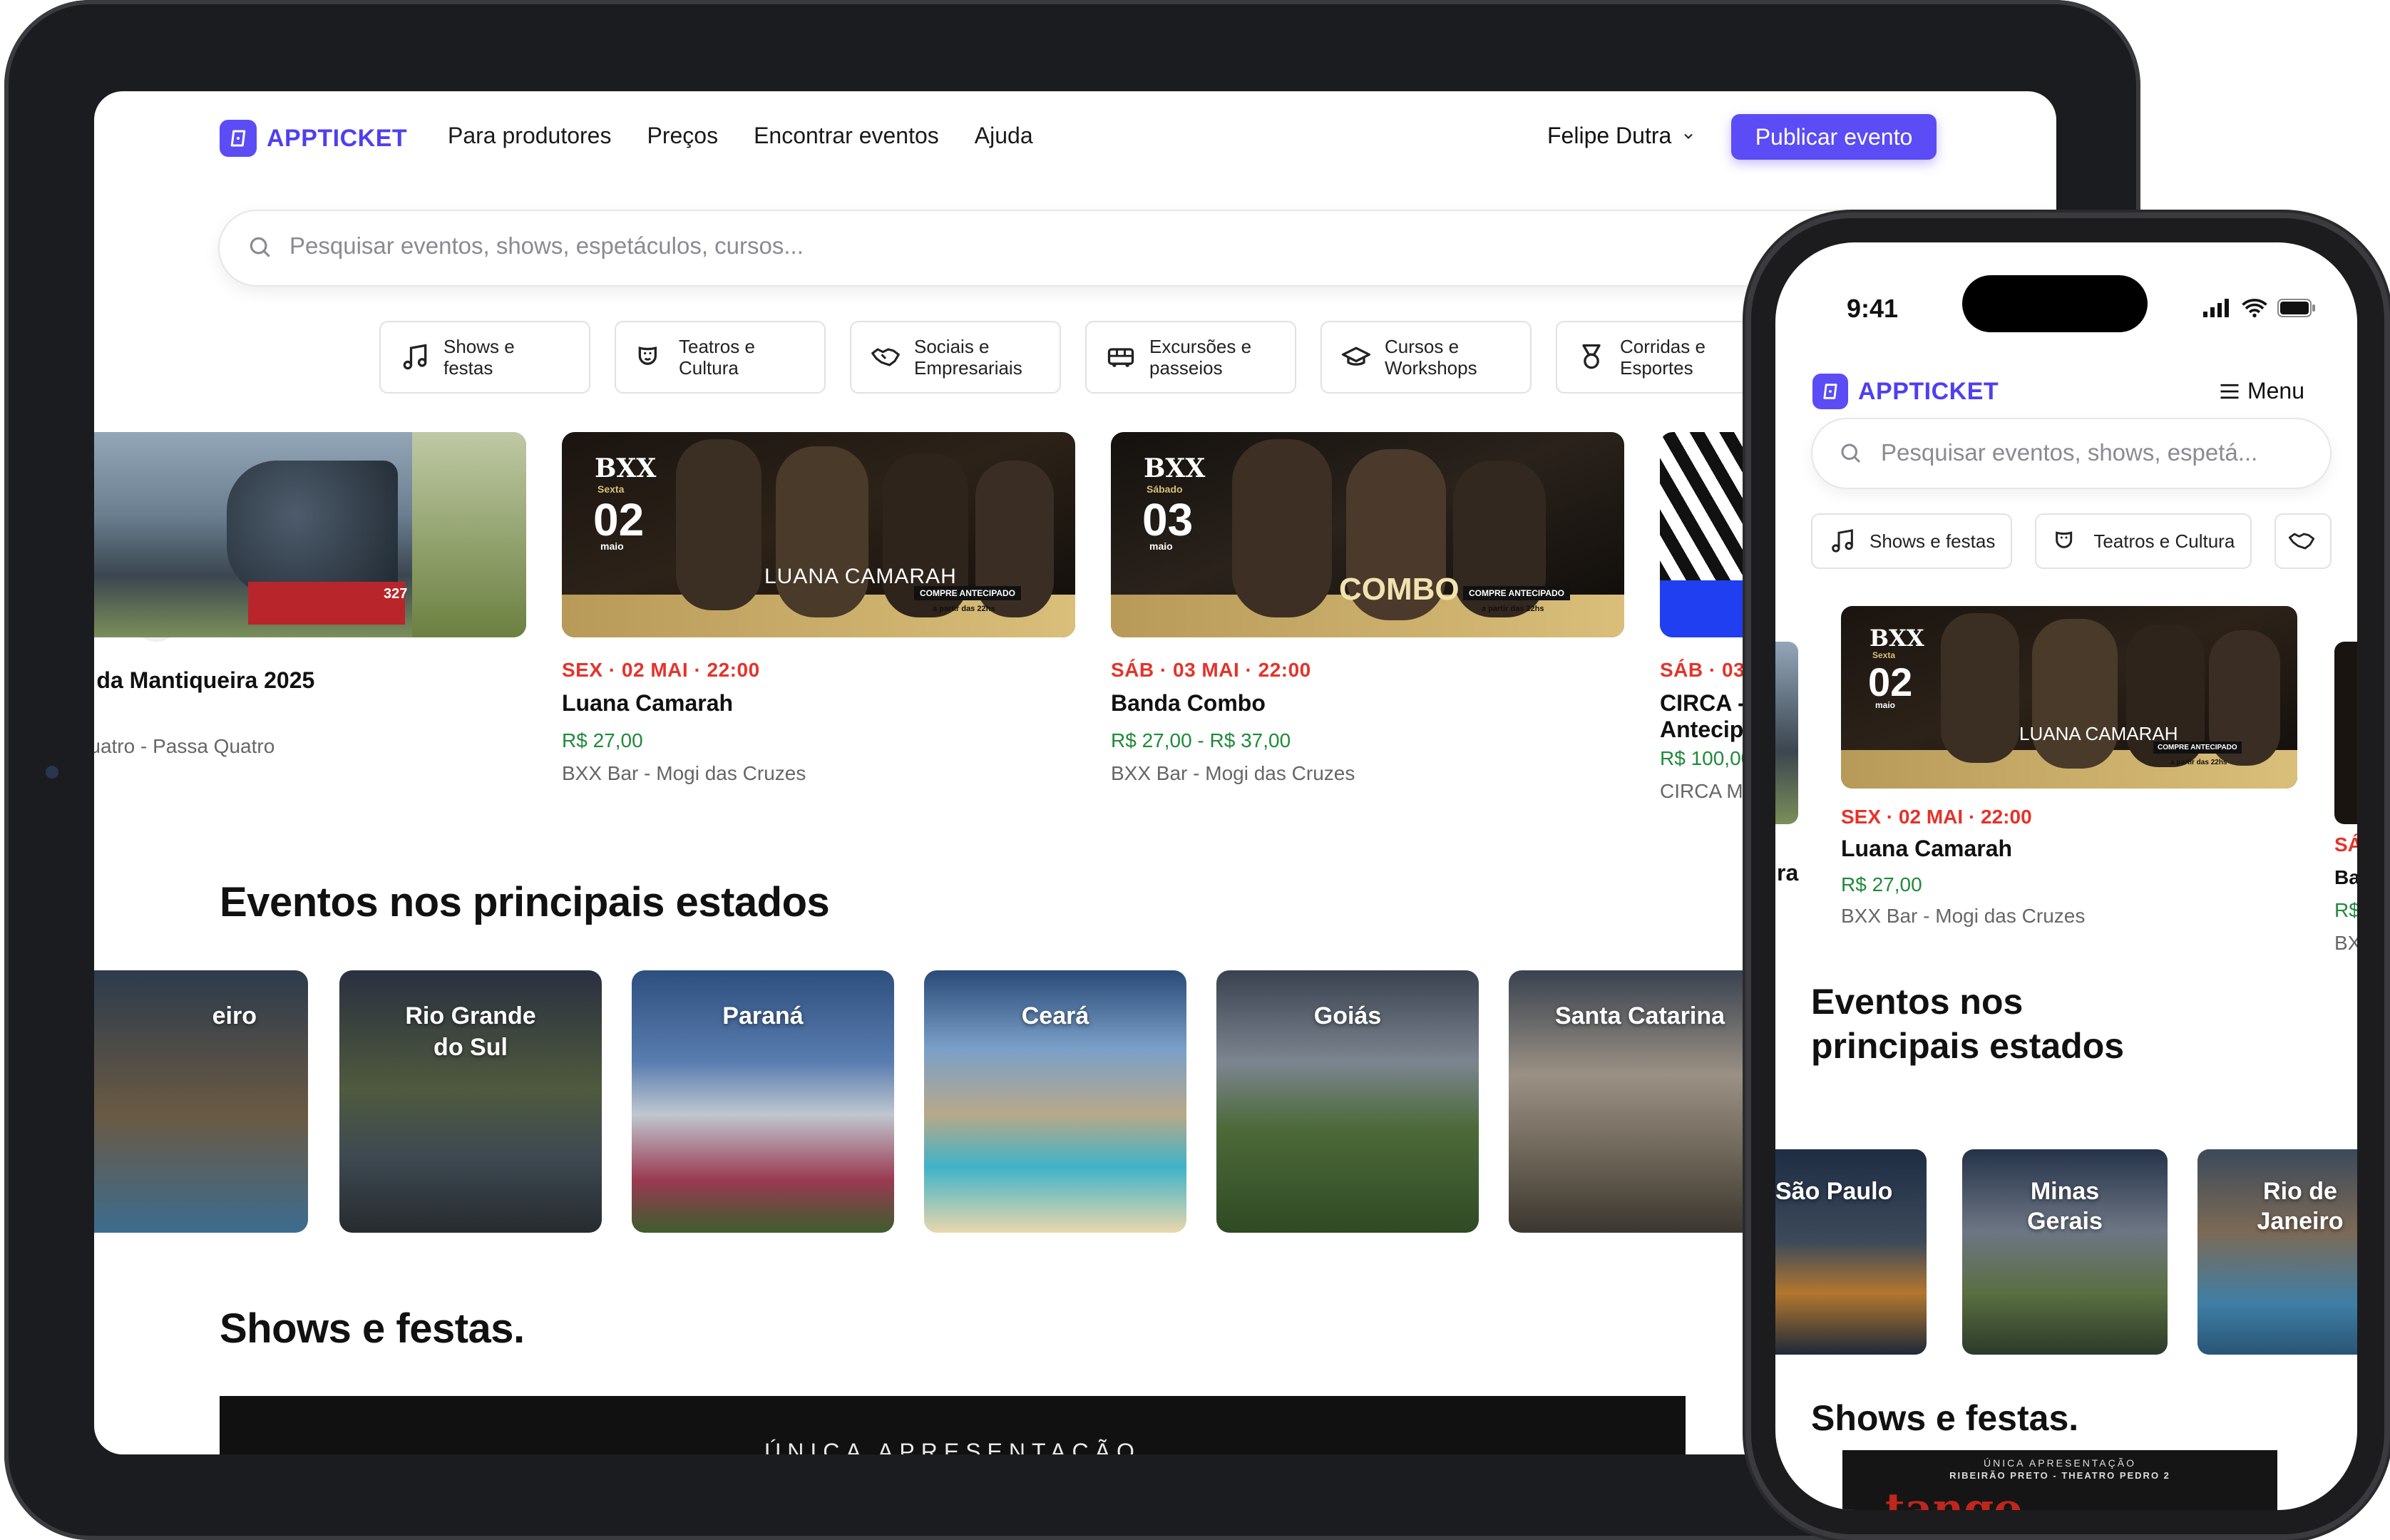 Image resolution: width=2390 pixels, height=1540 pixels. I want to click on peek-venue: BX, so click(2345, 943).